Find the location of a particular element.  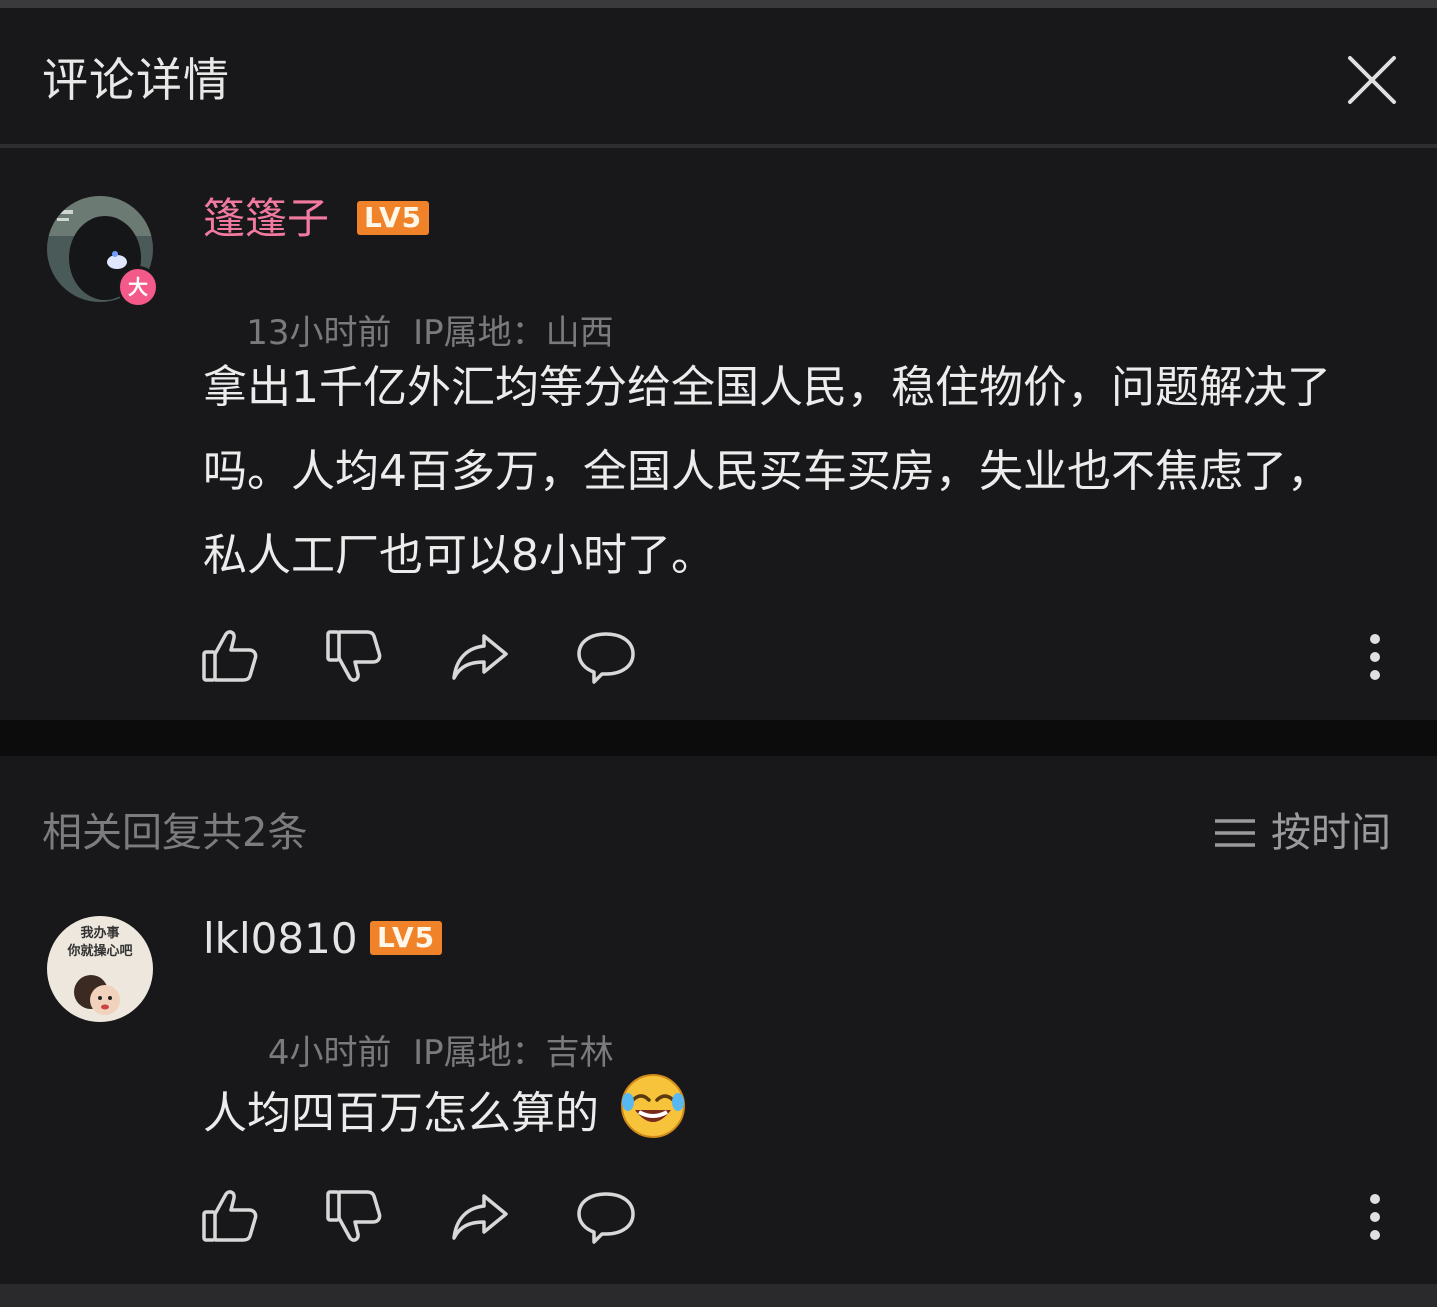

close-button is located at coordinates (1372, 80).